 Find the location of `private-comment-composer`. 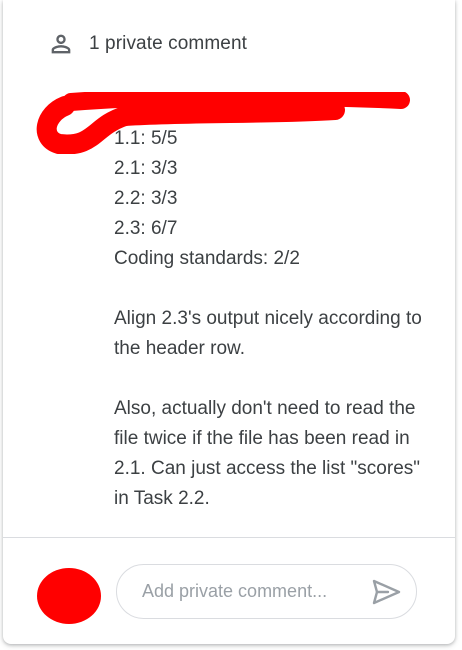

private-comment-composer is located at coordinates (266, 591).